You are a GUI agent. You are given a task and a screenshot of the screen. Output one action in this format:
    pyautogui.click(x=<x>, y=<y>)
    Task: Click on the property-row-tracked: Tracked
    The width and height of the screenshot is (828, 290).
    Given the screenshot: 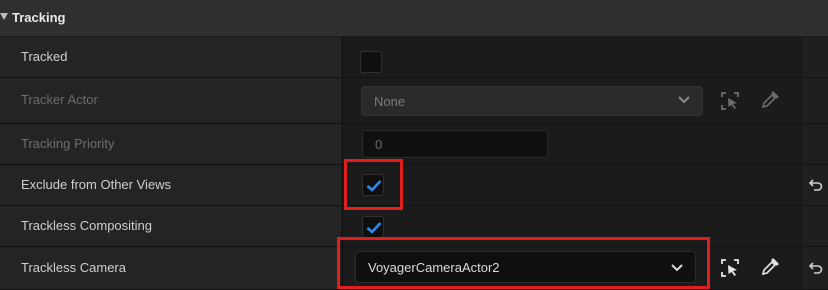 What is the action you would take?
    pyautogui.click(x=414, y=57)
    